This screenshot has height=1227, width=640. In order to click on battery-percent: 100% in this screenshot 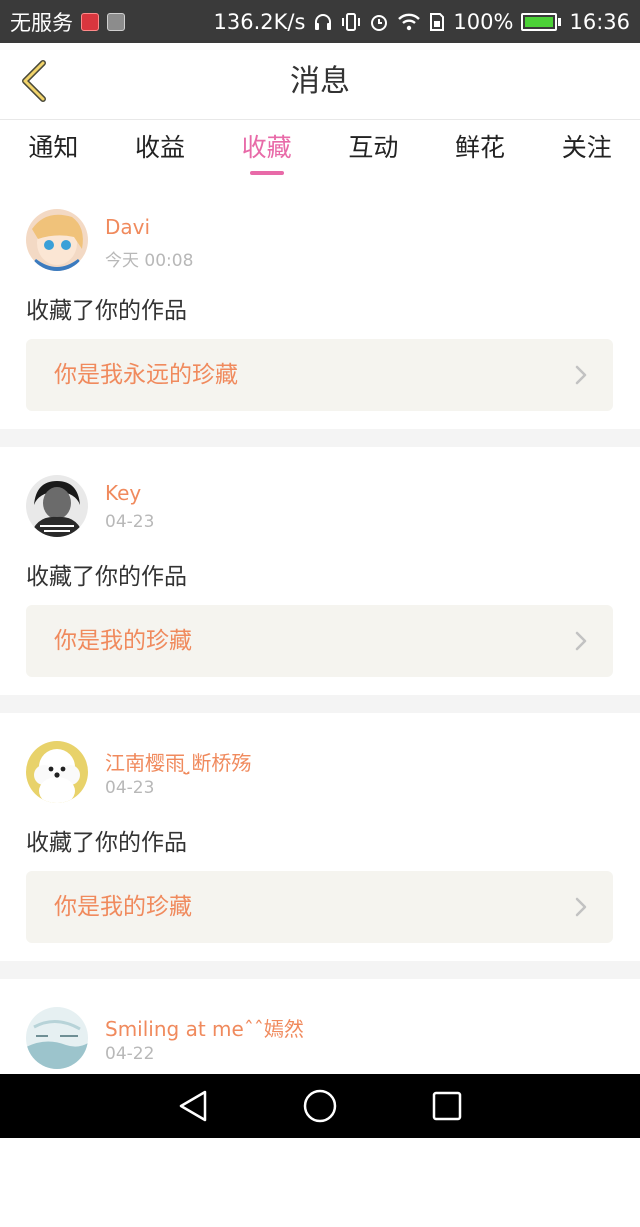, I will do `click(483, 21)`.